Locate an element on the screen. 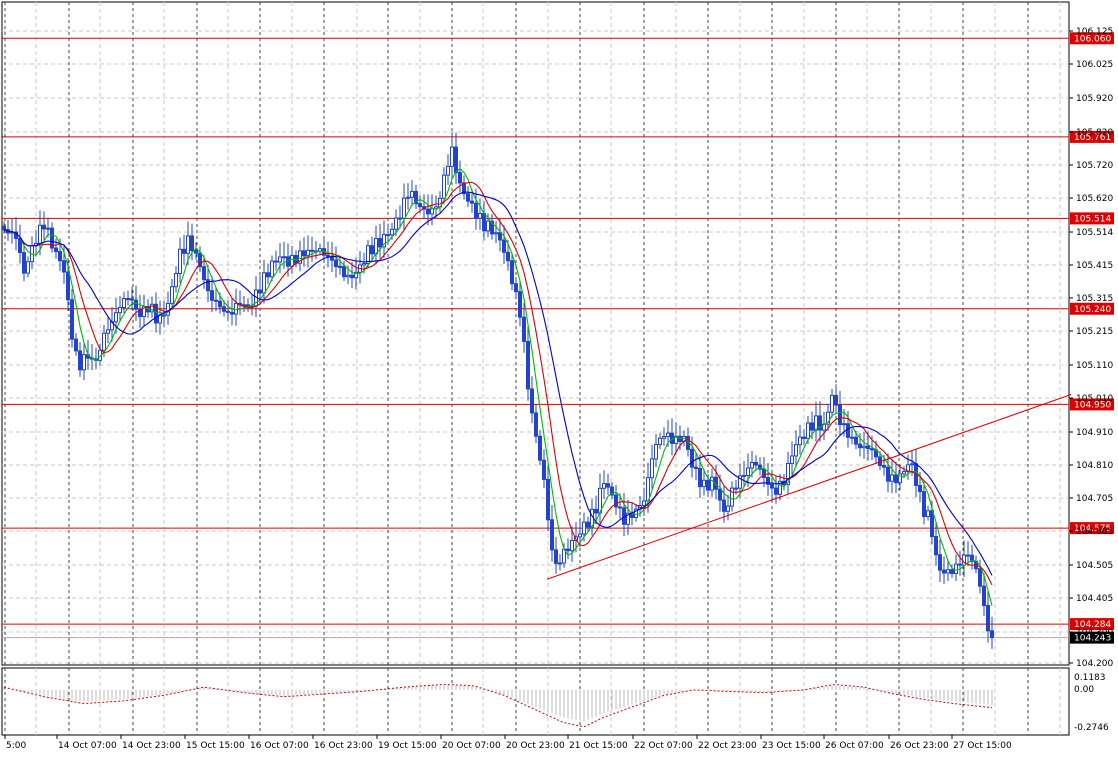 The width and height of the screenshot is (1118, 760). x-tick-label: 20 Oct 23:00 is located at coordinates (535, 746).